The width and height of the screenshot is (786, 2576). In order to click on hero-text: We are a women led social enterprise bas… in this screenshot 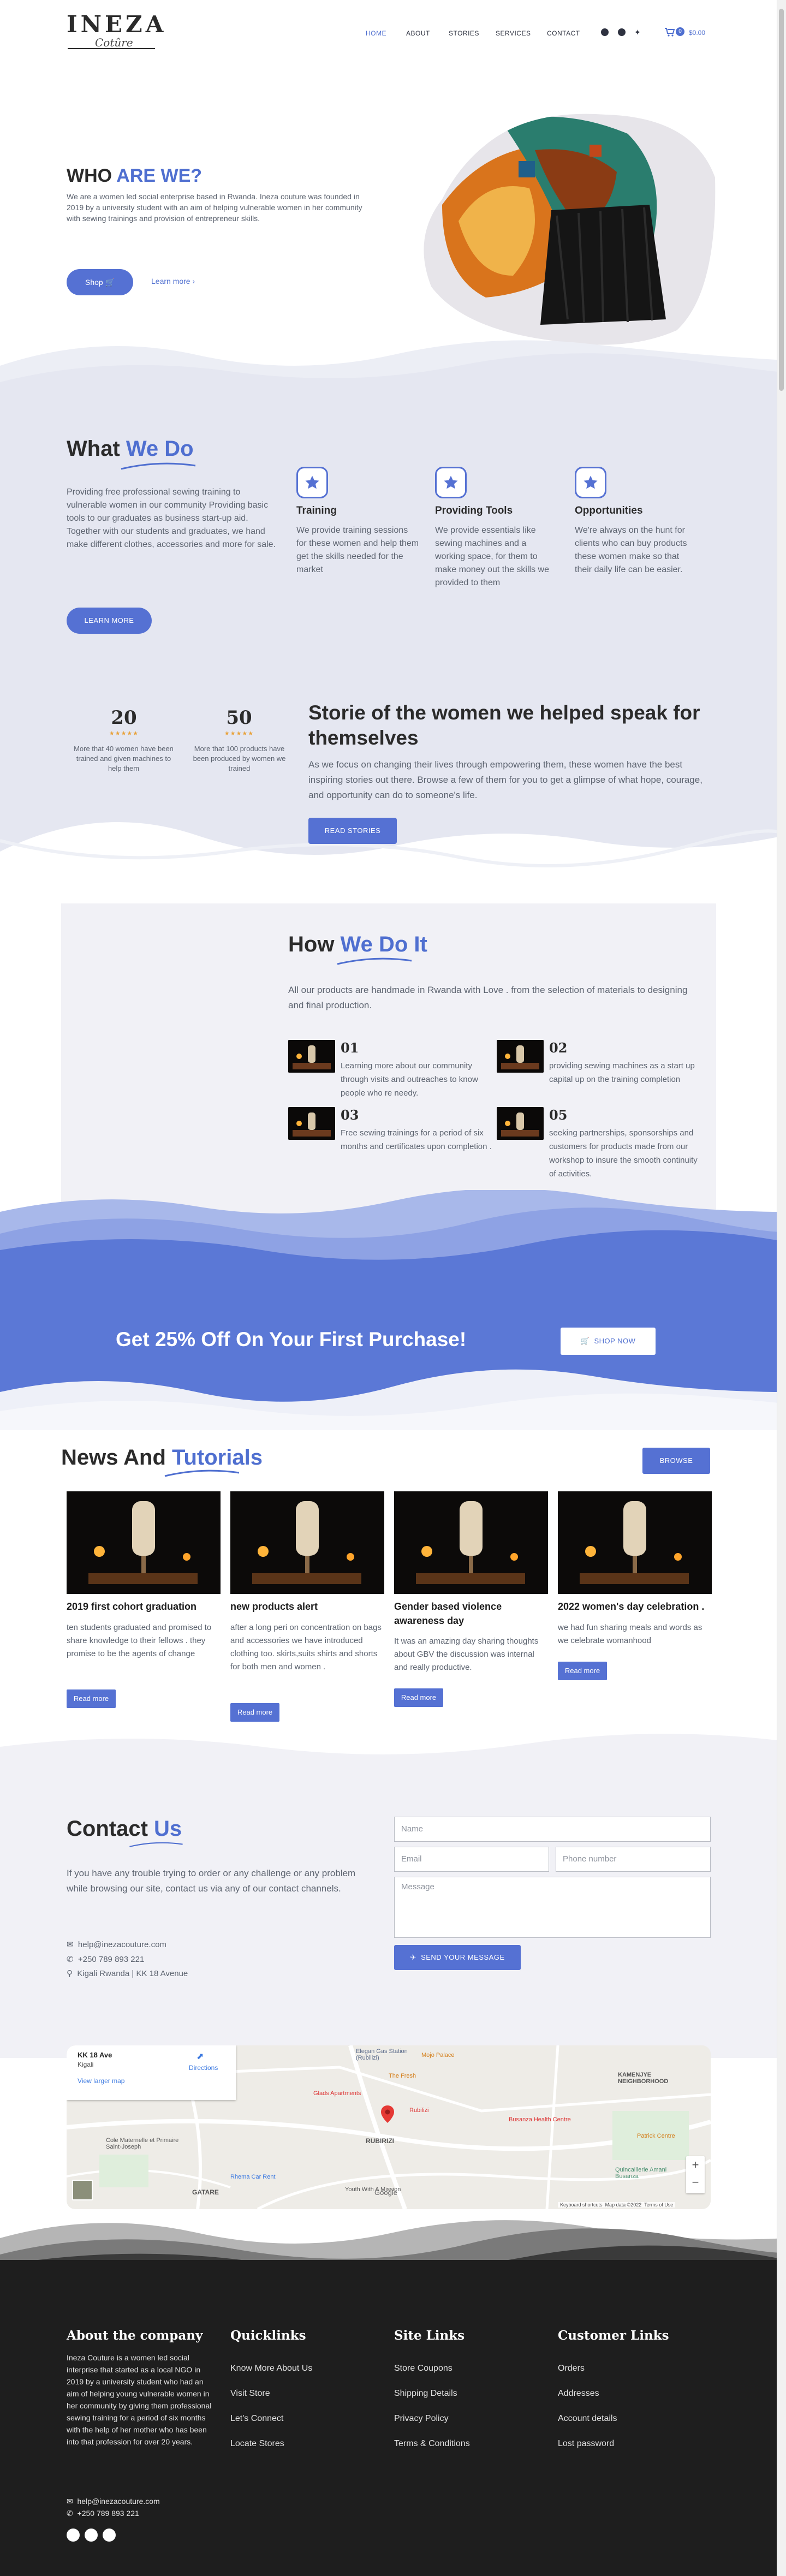, I will do `click(214, 207)`.